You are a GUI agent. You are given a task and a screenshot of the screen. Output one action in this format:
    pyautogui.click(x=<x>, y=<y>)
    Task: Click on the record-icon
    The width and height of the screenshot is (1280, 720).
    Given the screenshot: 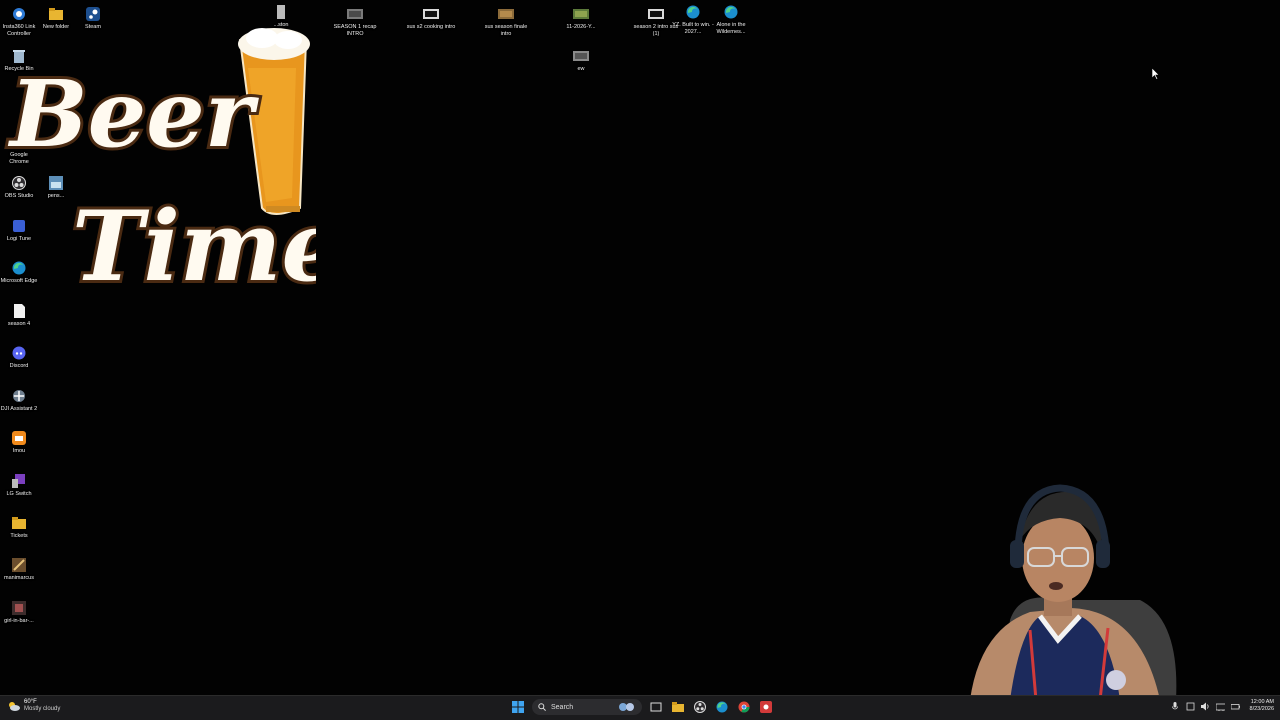 What is the action you would take?
    pyautogui.click(x=766, y=707)
    